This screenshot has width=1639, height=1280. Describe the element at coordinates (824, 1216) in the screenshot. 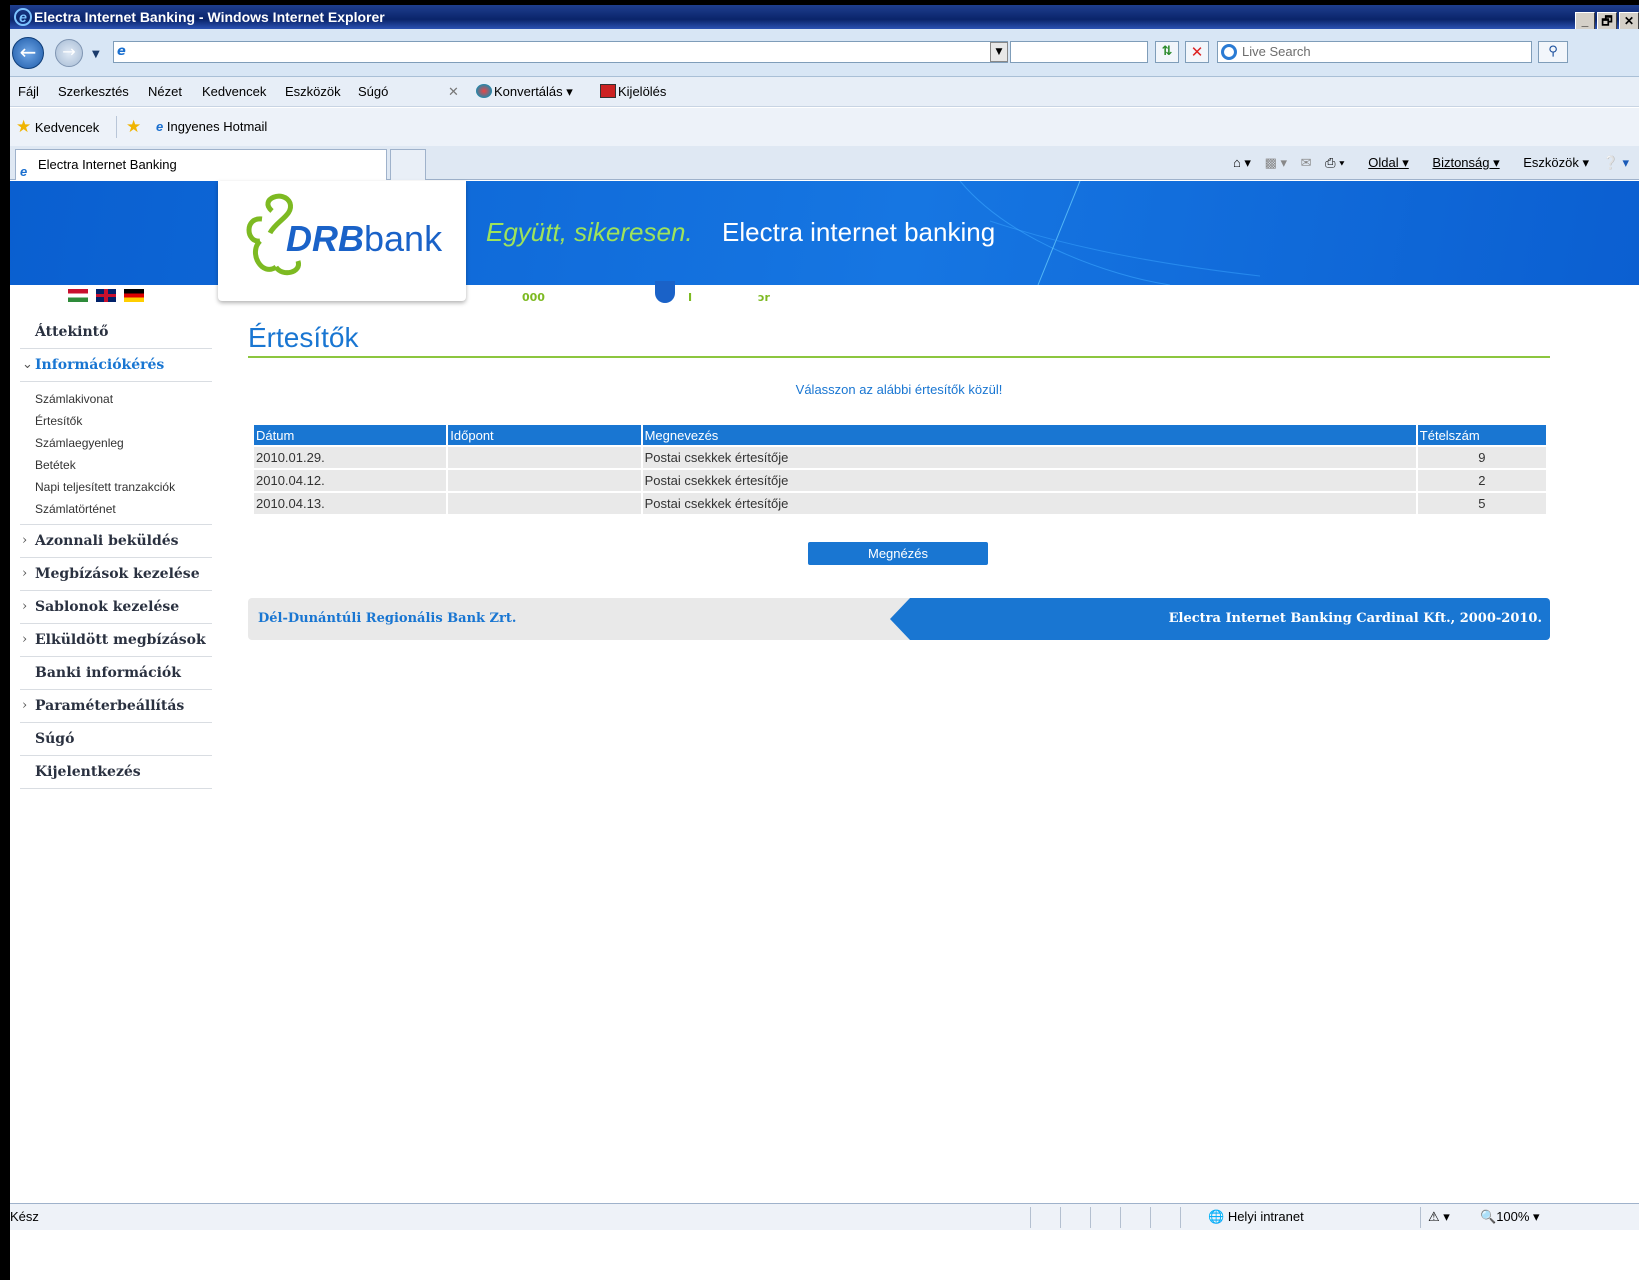

I see `status-bar: Kész 🌐 Helyi intranet ⚠ ▾ 🔍100% ▾` at that location.